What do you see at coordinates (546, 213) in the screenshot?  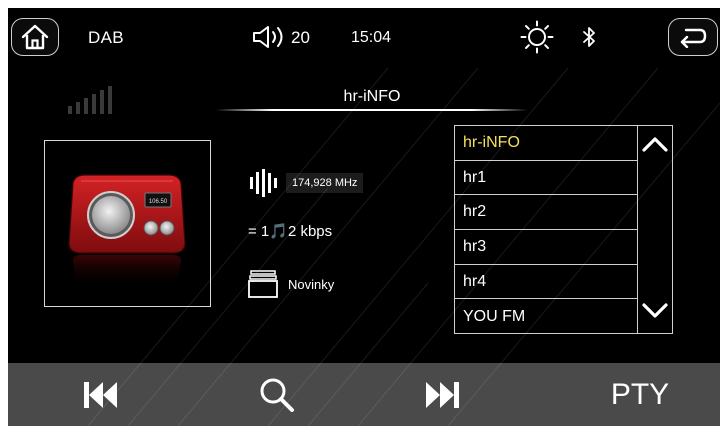 I see `station-item-hr2: hr2` at bounding box center [546, 213].